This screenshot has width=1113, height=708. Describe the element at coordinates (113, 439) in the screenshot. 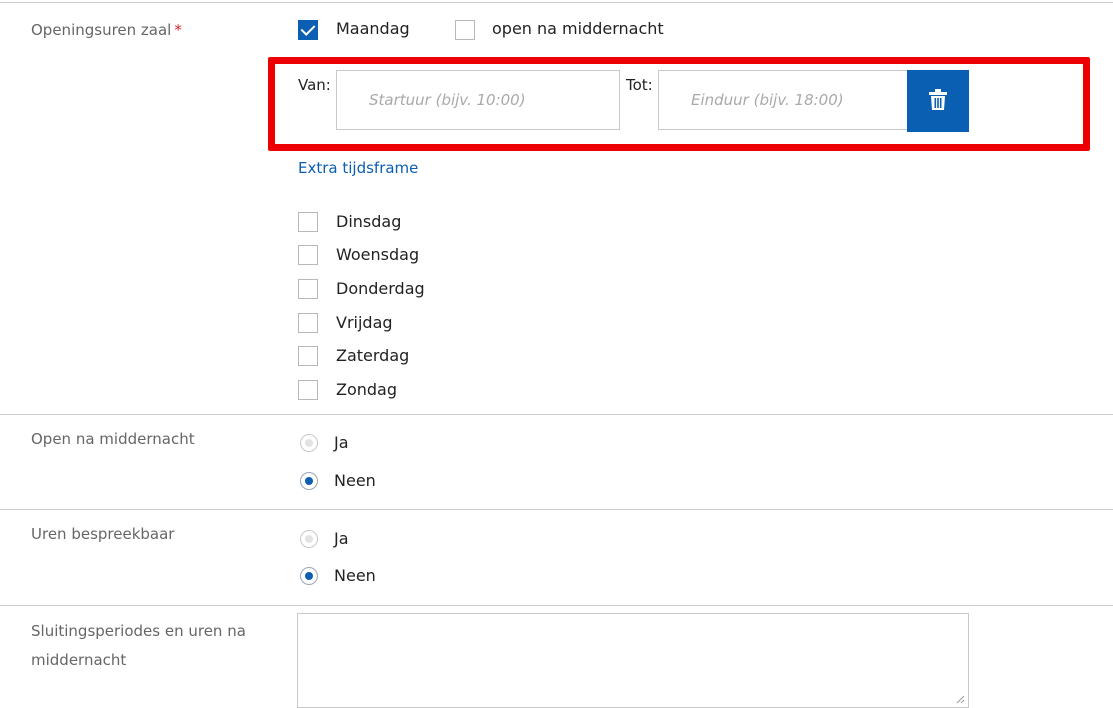

I see `open-after-midnight-label: Open na middernacht` at that location.